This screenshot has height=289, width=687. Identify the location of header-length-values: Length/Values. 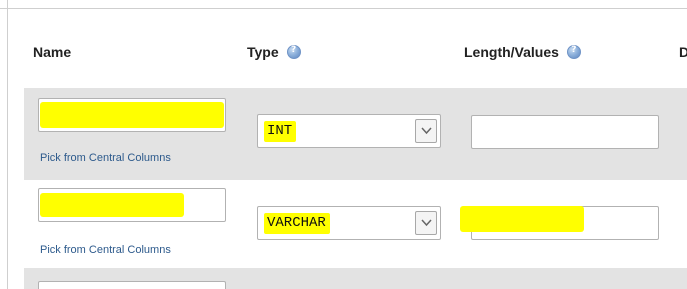
(522, 52).